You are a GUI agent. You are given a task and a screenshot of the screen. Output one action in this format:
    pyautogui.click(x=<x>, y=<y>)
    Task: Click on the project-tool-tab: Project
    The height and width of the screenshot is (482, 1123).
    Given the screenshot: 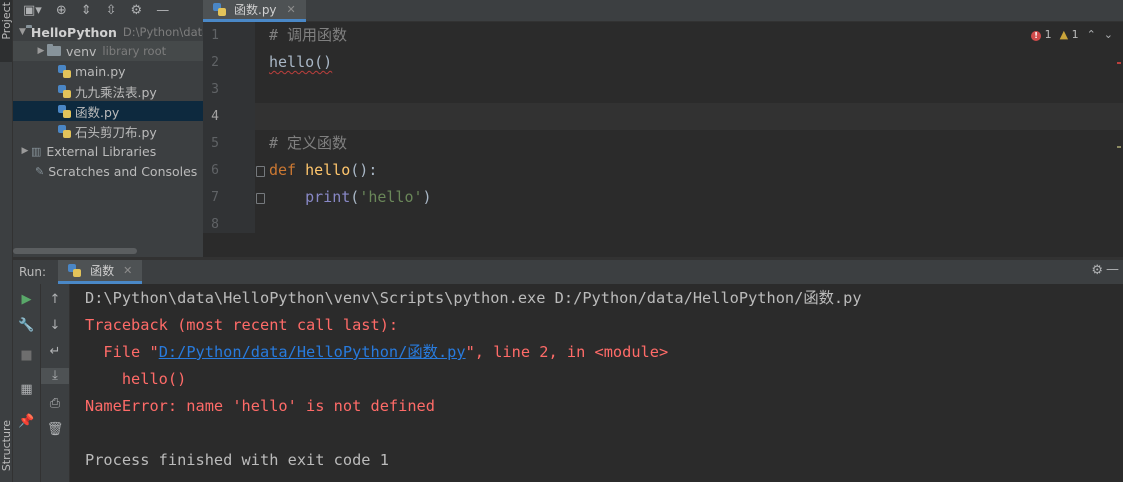 What is the action you would take?
    pyautogui.click(x=6, y=31)
    